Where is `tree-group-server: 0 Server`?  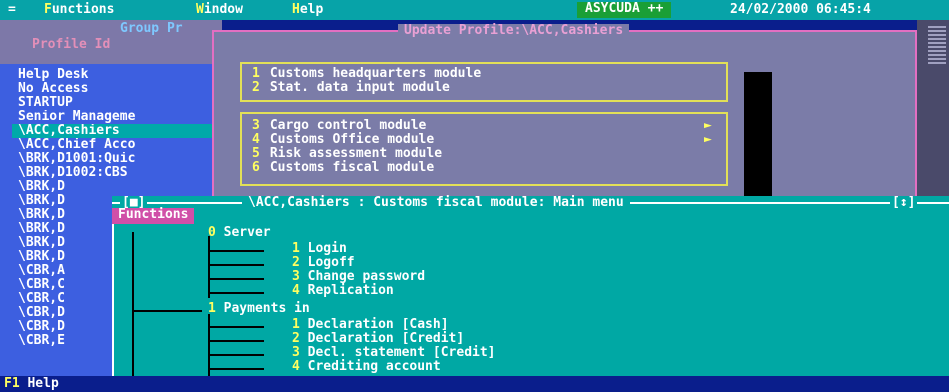 tree-group-server: 0 Server is located at coordinates (239, 233).